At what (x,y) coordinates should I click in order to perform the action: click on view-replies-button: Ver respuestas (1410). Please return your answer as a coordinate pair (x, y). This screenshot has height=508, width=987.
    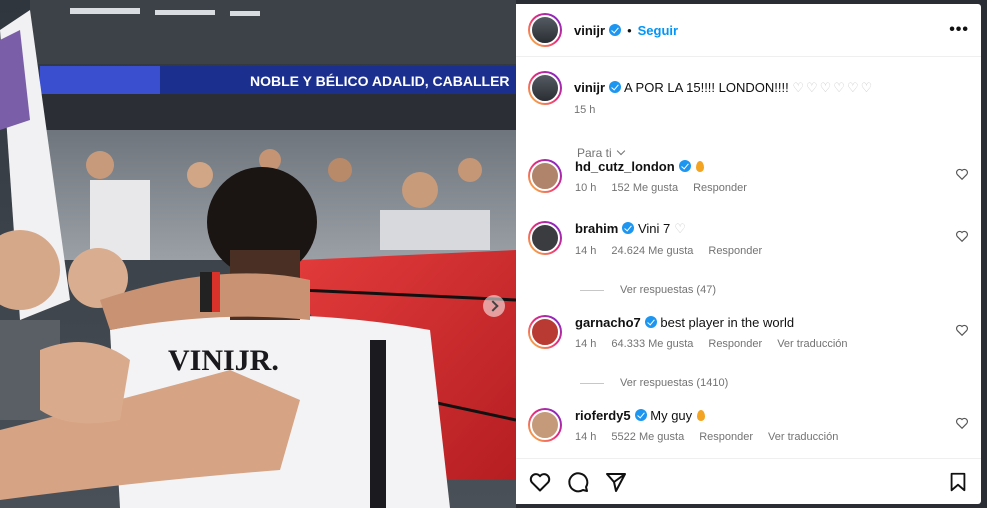
    Looking at the image, I should click on (654, 383).